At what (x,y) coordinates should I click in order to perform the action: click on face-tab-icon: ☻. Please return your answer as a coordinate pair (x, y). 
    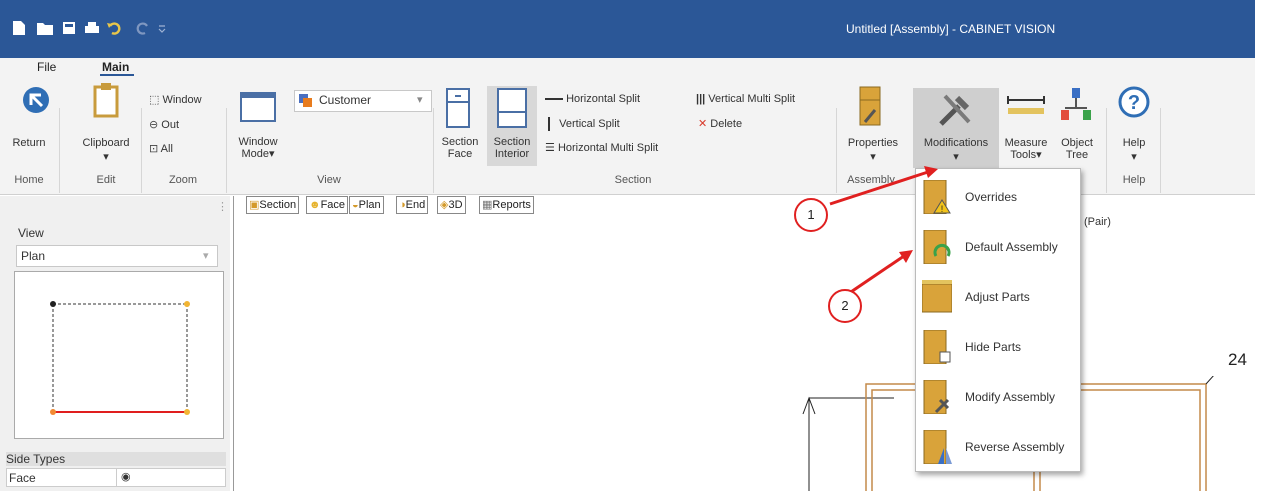
    Looking at the image, I should click on (315, 205).